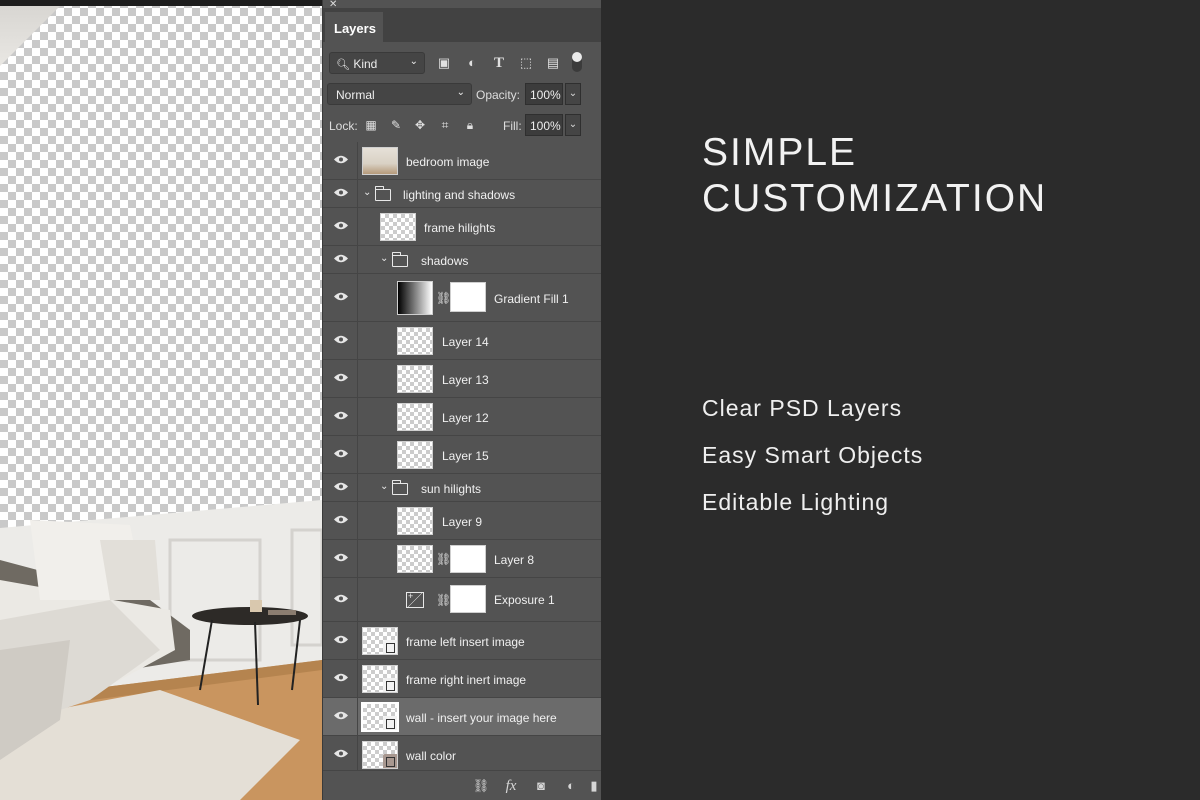 The width and height of the screenshot is (1200, 800). I want to click on layer-row-frame-hilights: frame hilights, so click(462, 227).